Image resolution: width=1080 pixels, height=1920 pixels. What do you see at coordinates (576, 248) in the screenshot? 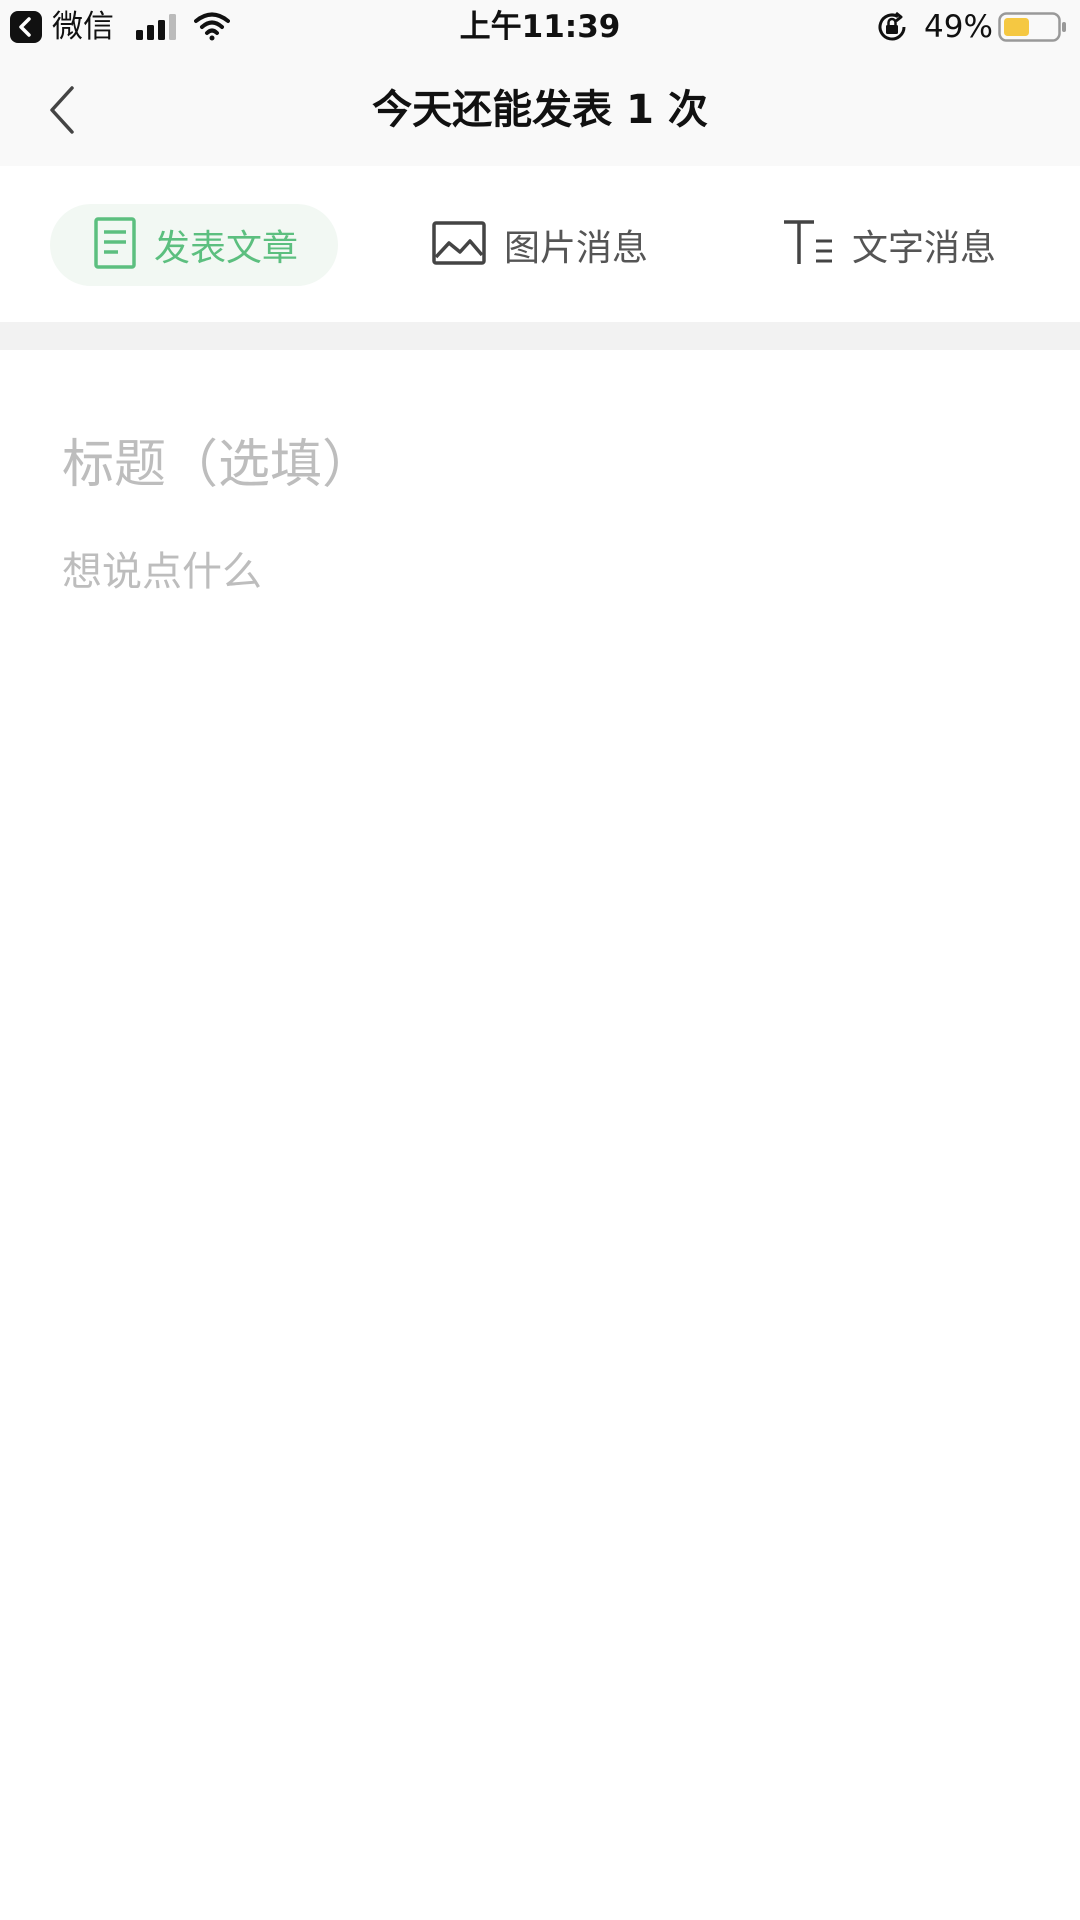
I see `tab-label: 图片消息` at bounding box center [576, 248].